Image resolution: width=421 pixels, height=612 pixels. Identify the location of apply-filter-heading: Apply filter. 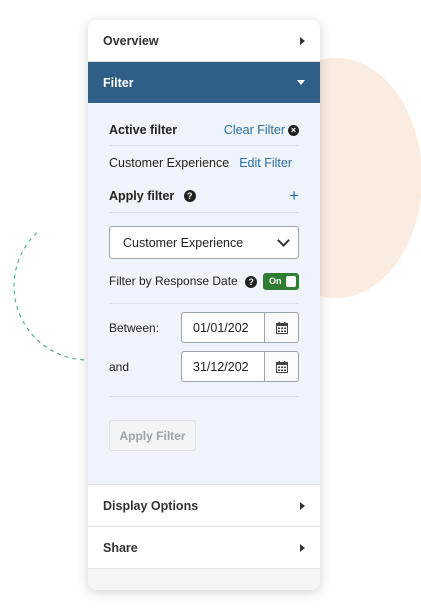
(142, 195).